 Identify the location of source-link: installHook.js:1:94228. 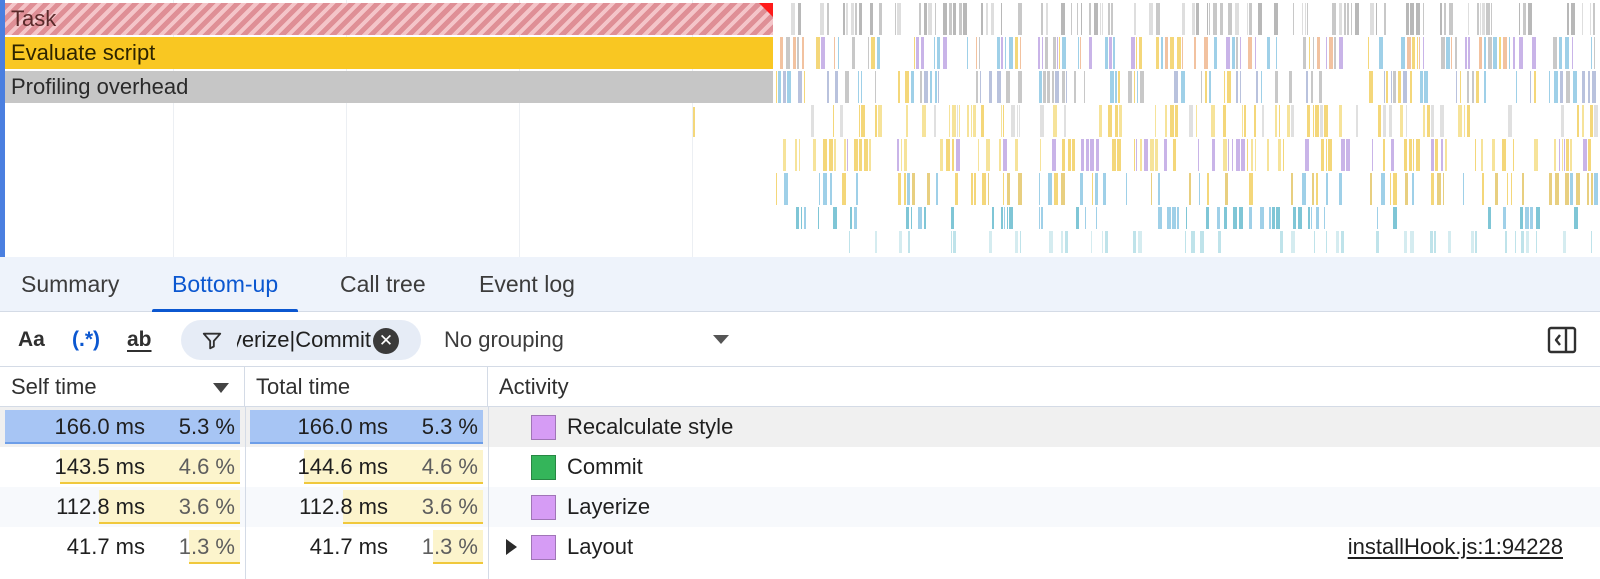
(1455, 547).